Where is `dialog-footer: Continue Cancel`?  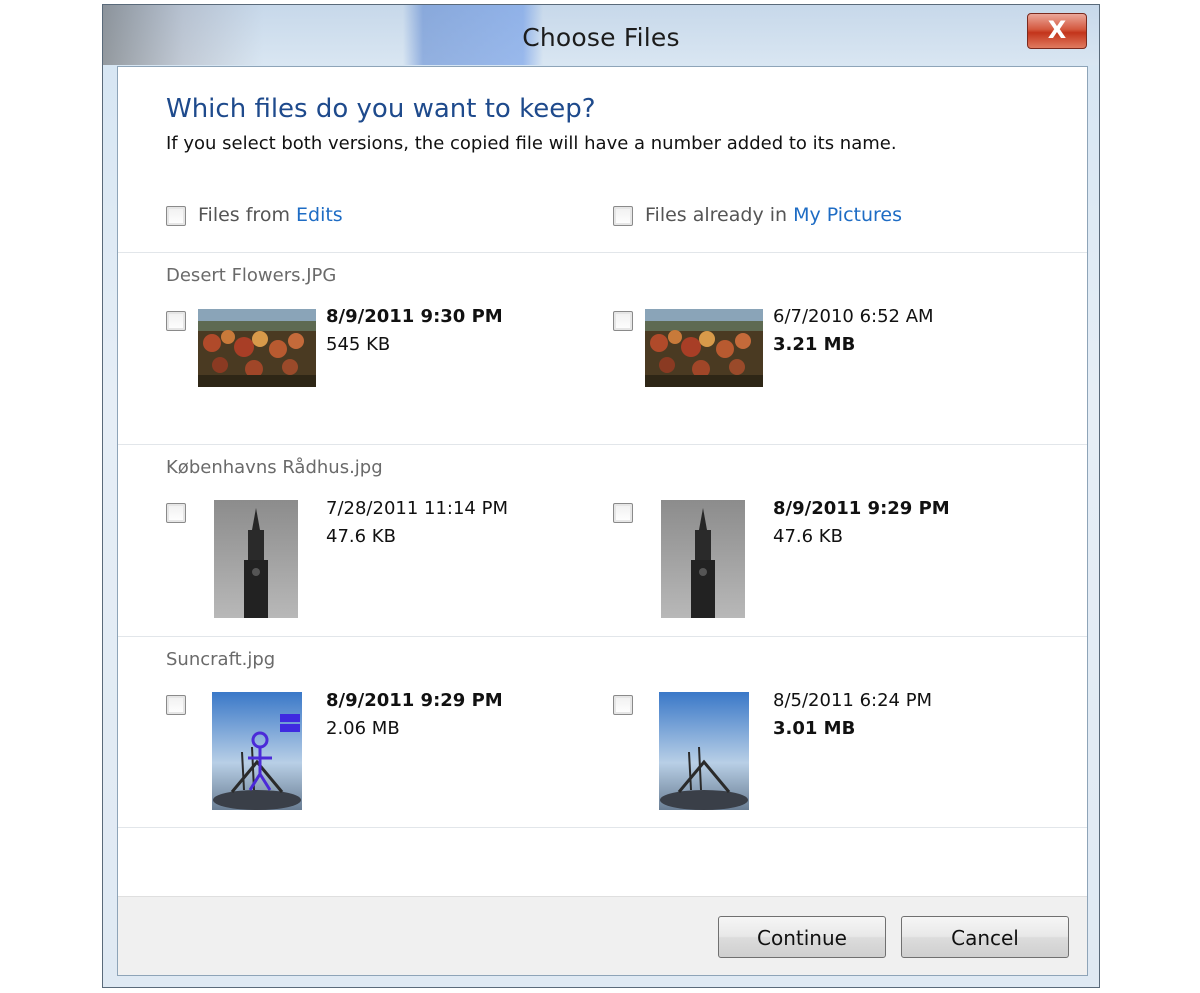
dialog-footer: Continue Cancel is located at coordinates (602, 935).